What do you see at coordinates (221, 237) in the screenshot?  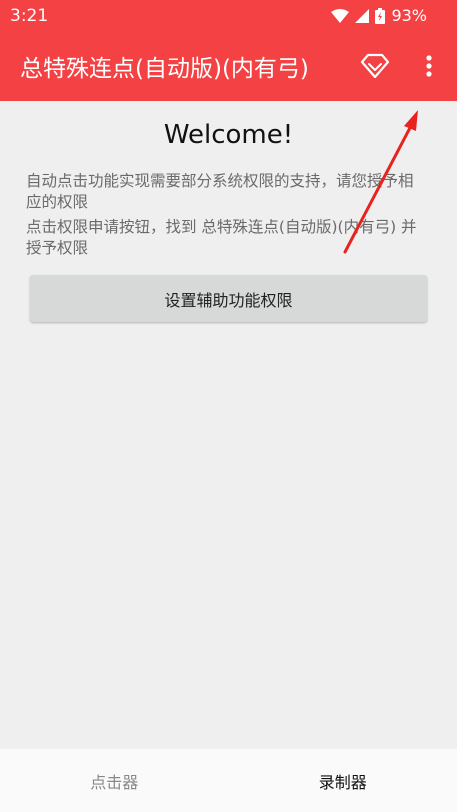 I see `permission-instruction: 点击权限申请按钮，找到 总特殊连点(自动版)(内有弓) 并授予权限` at bounding box center [221, 237].